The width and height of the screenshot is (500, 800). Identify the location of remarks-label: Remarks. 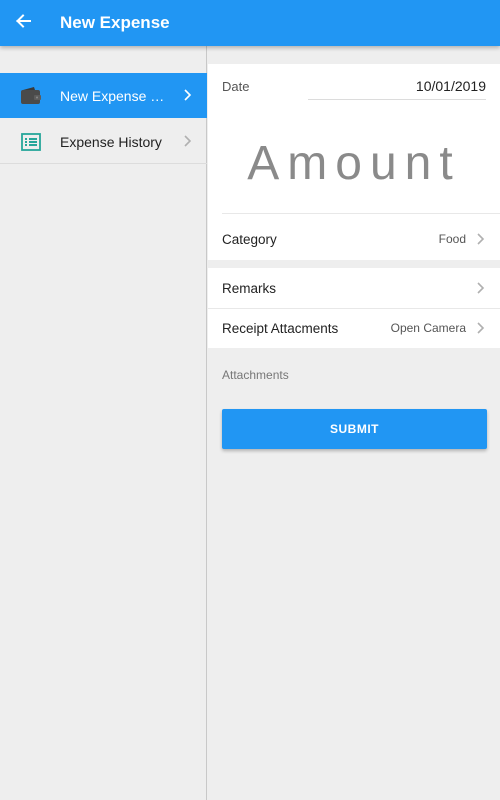
(249, 288).